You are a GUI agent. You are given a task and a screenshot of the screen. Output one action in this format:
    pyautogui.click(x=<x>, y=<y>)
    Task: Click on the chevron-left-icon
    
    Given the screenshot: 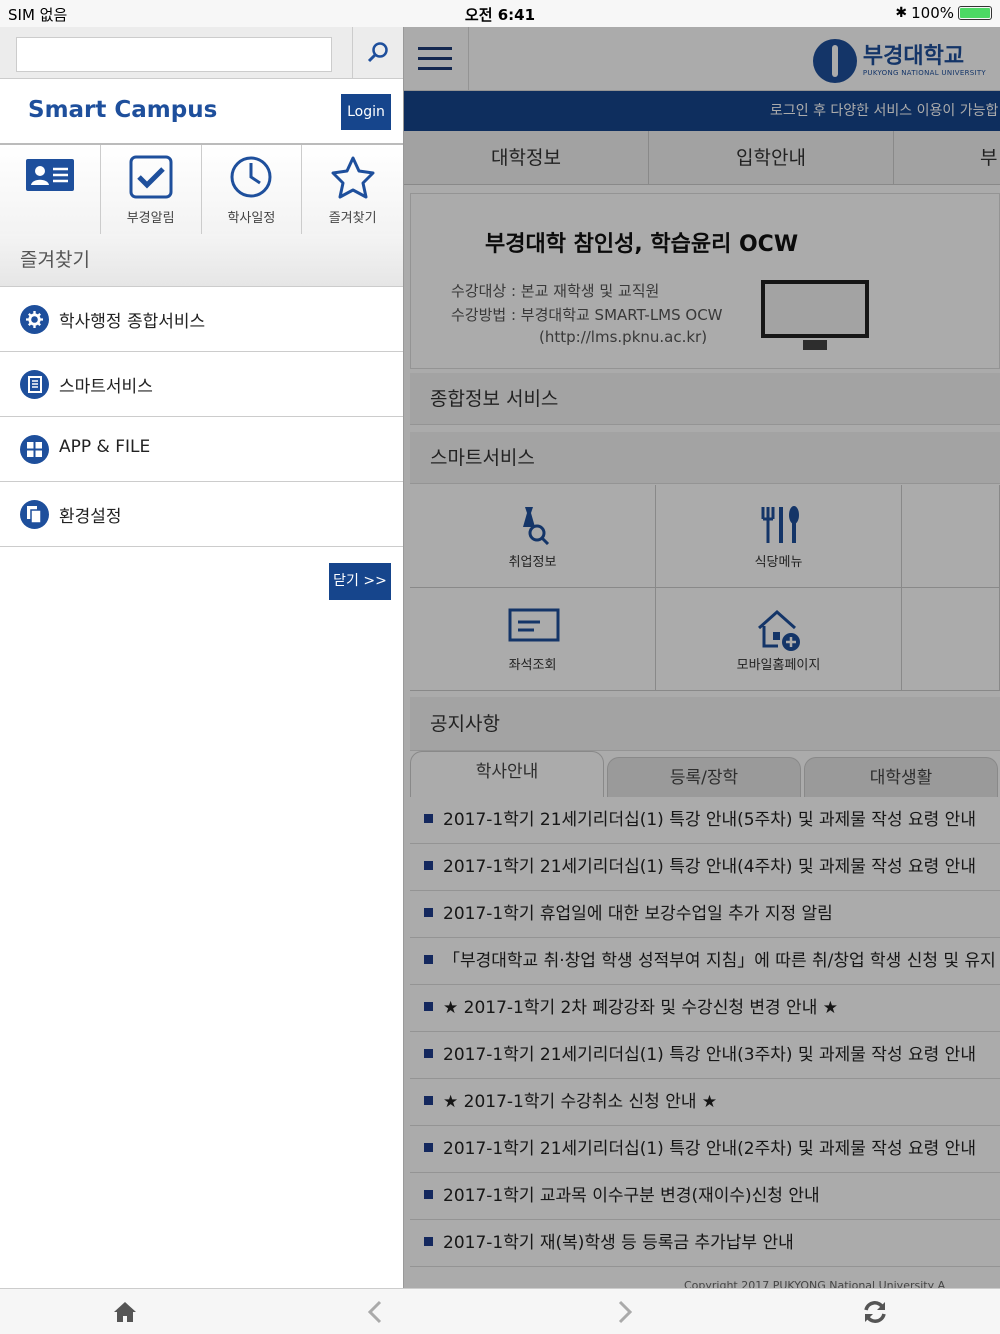 What is the action you would take?
    pyautogui.click(x=374, y=1312)
    